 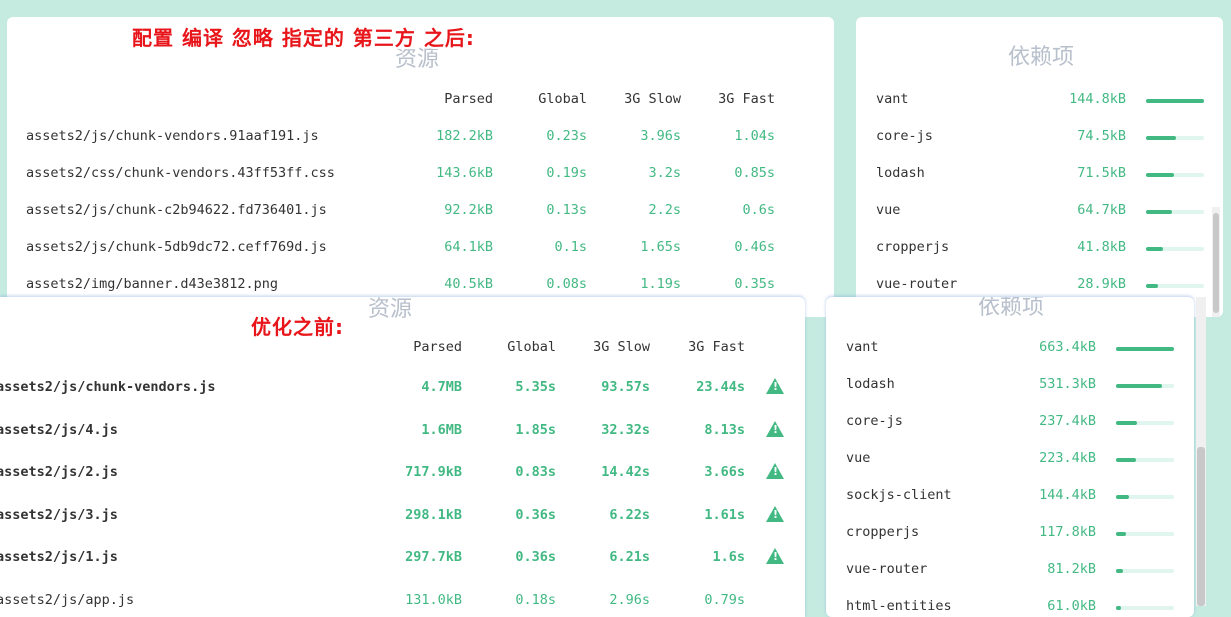 What do you see at coordinates (535, 387) in the screenshot?
I see `asset-global: 5.35s` at bounding box center [535, 387].